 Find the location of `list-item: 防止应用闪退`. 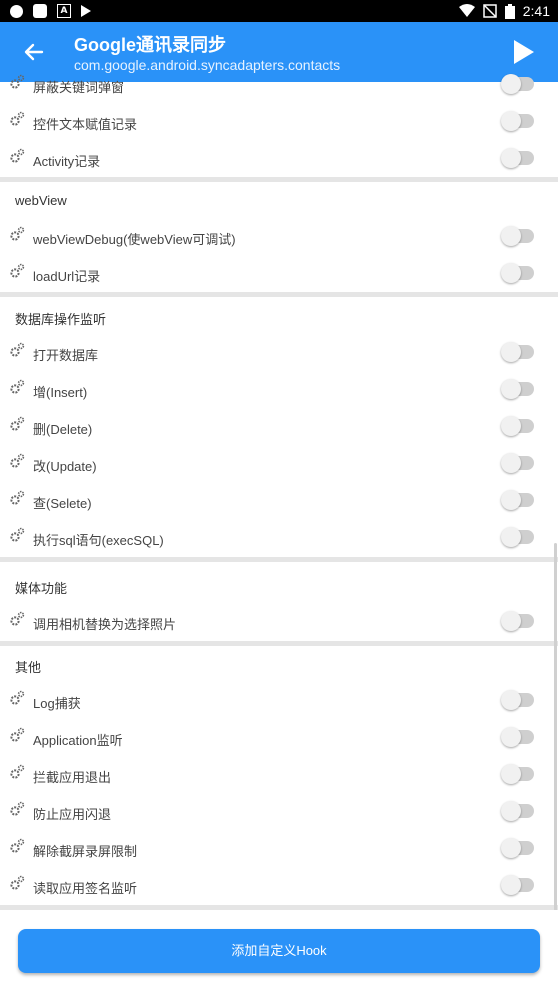

list-item: 防止应用闪退 is located at coordinates (279, 811).